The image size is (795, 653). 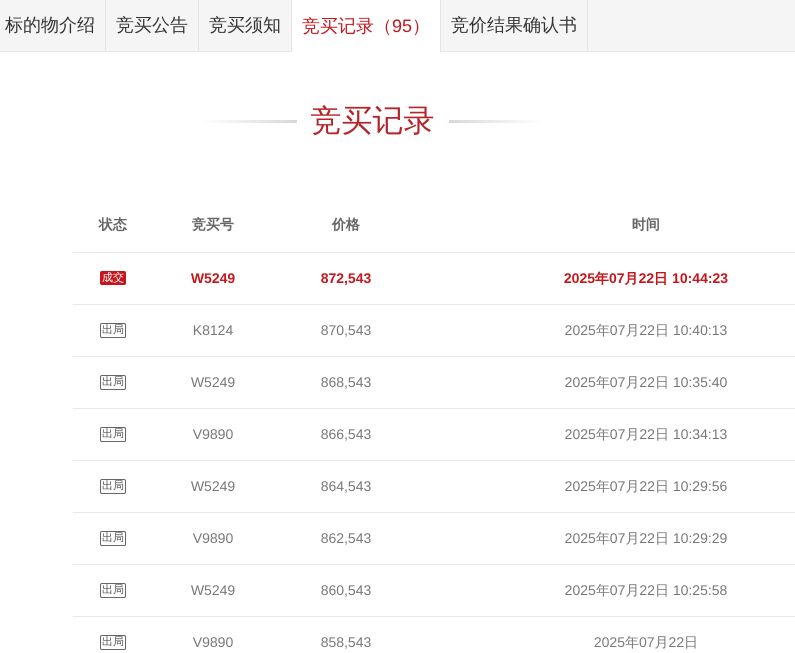 I want to click on table-cell-text: 868,543, so click(x=346, y=382).